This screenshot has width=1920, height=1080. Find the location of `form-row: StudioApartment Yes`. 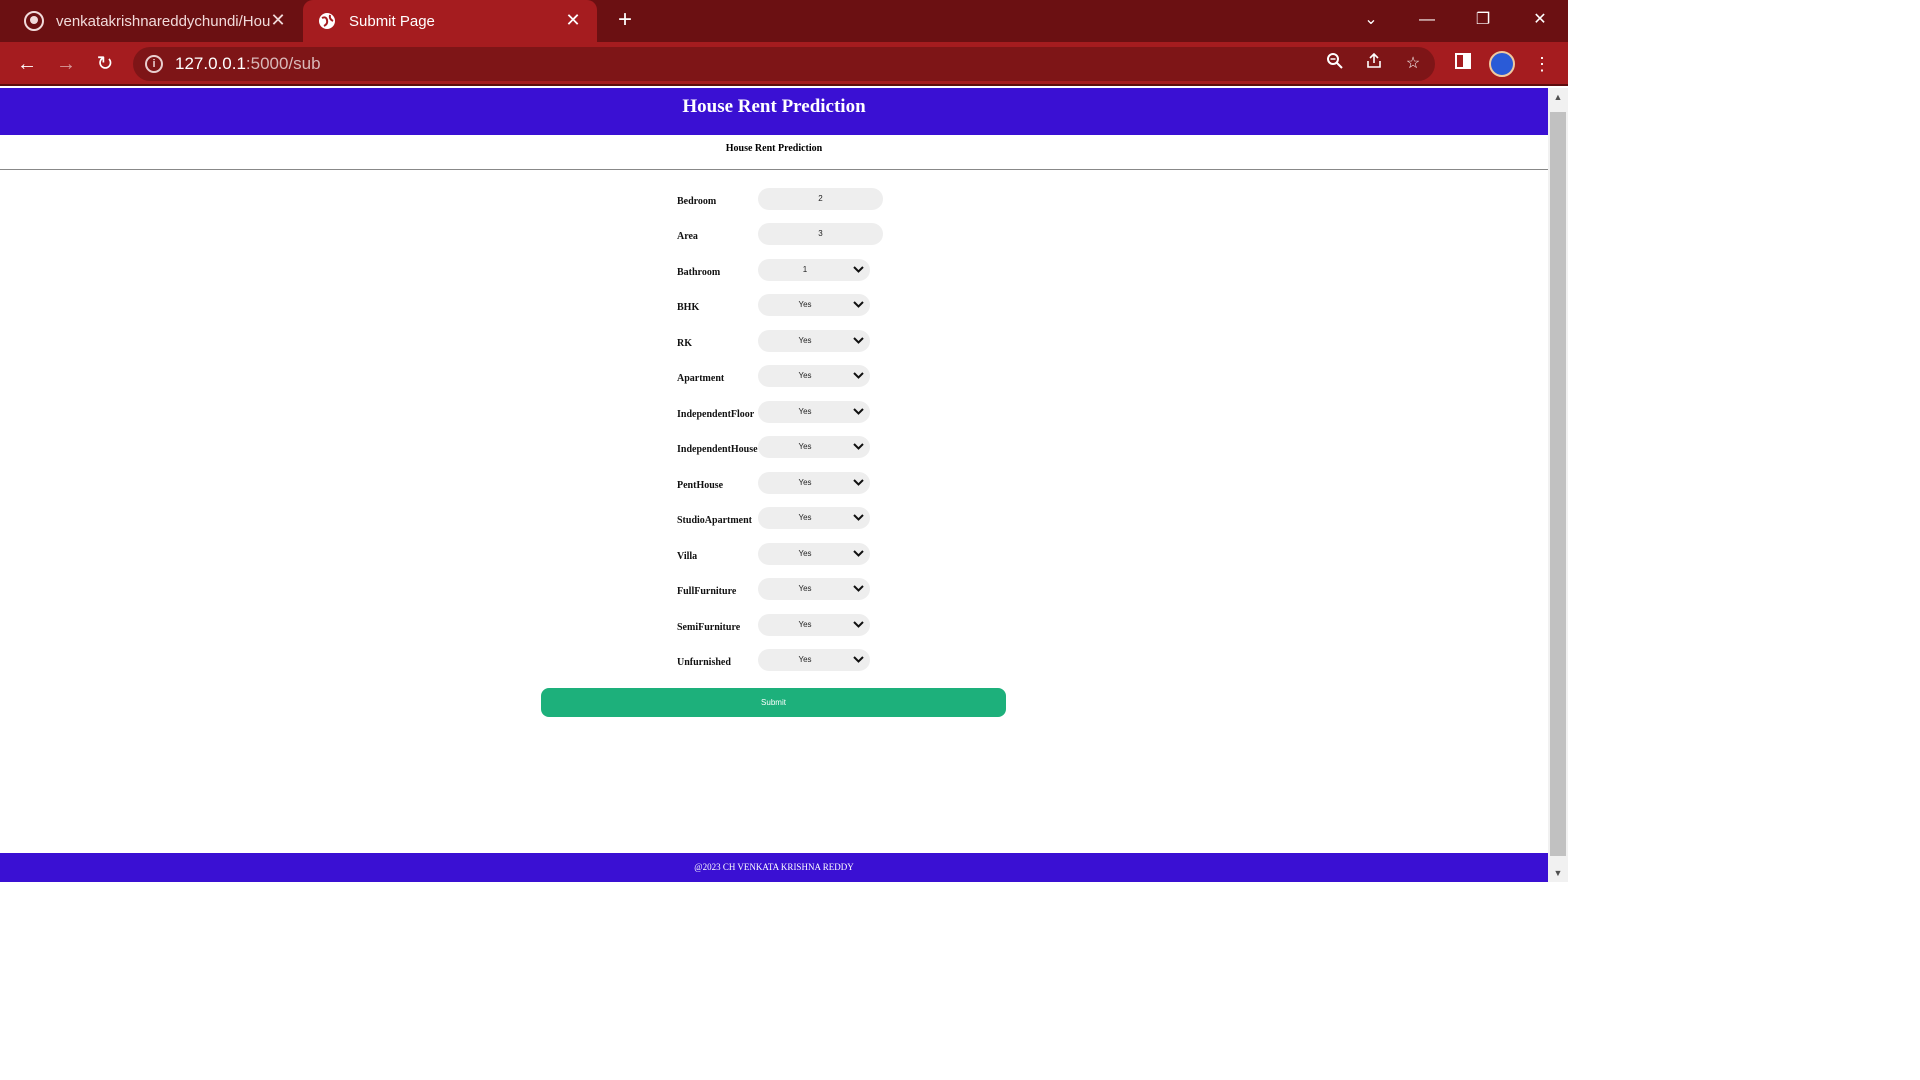

form-row: StudioApartment Yes is located at coordinates (787, 519).